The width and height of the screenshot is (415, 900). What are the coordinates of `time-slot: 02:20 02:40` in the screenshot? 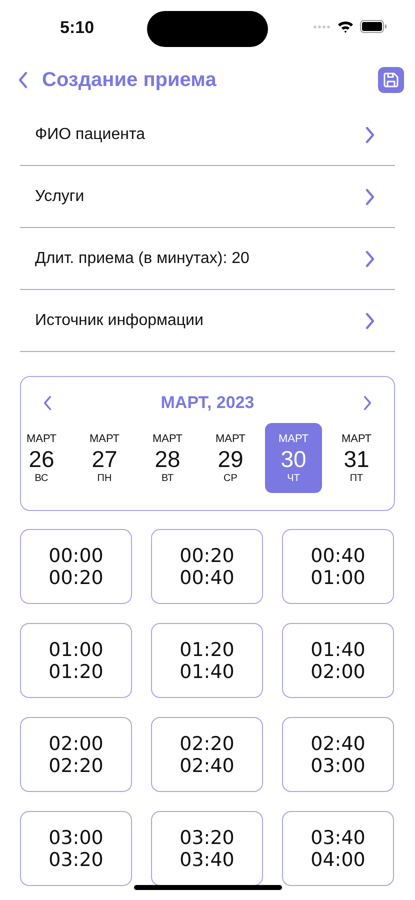 It's located at (207, 754).